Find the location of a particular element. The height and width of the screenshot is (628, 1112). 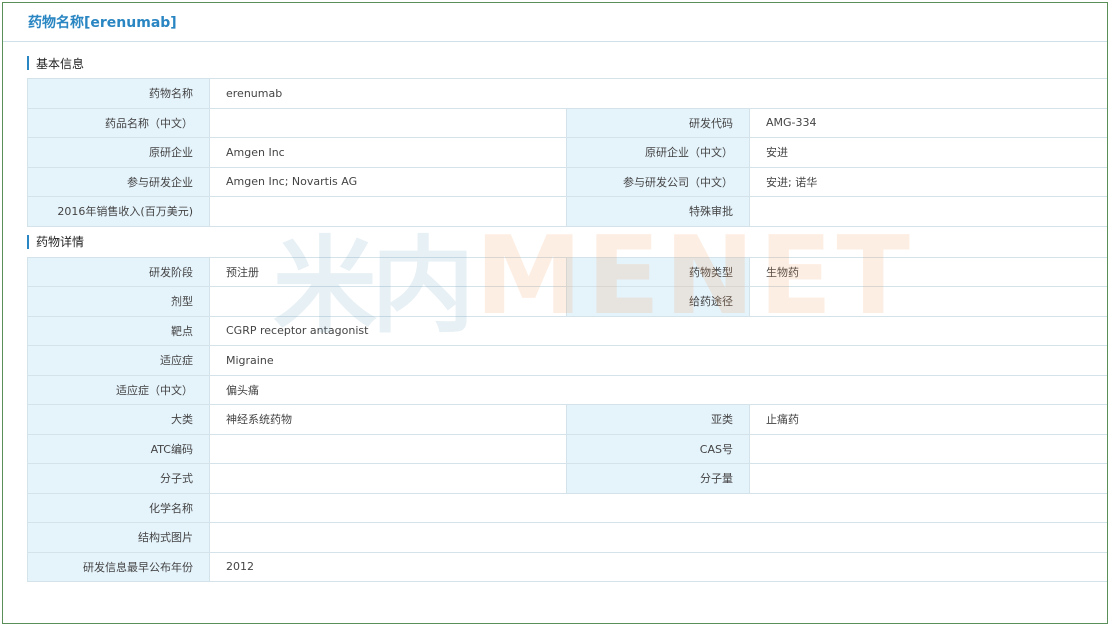

molecular-weight-value is located at coordinates (928, 478).